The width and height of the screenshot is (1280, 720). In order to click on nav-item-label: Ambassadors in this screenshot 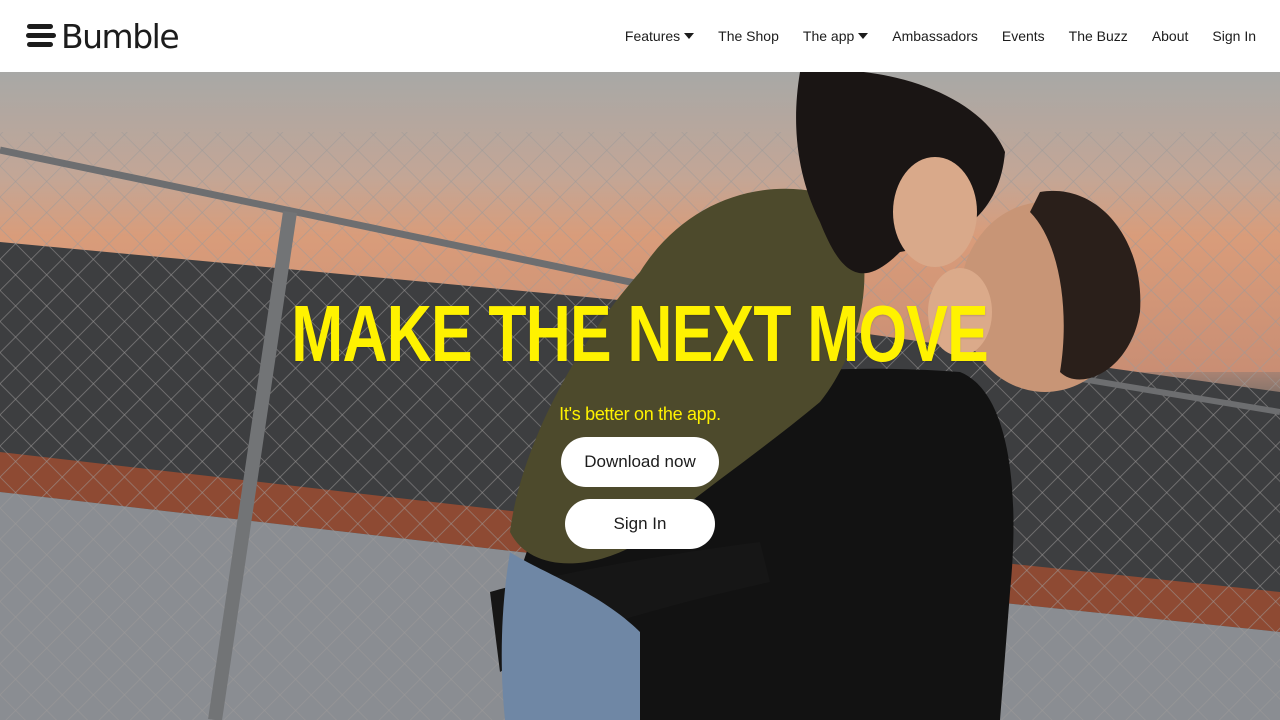, I will do `click(935, 36)`.